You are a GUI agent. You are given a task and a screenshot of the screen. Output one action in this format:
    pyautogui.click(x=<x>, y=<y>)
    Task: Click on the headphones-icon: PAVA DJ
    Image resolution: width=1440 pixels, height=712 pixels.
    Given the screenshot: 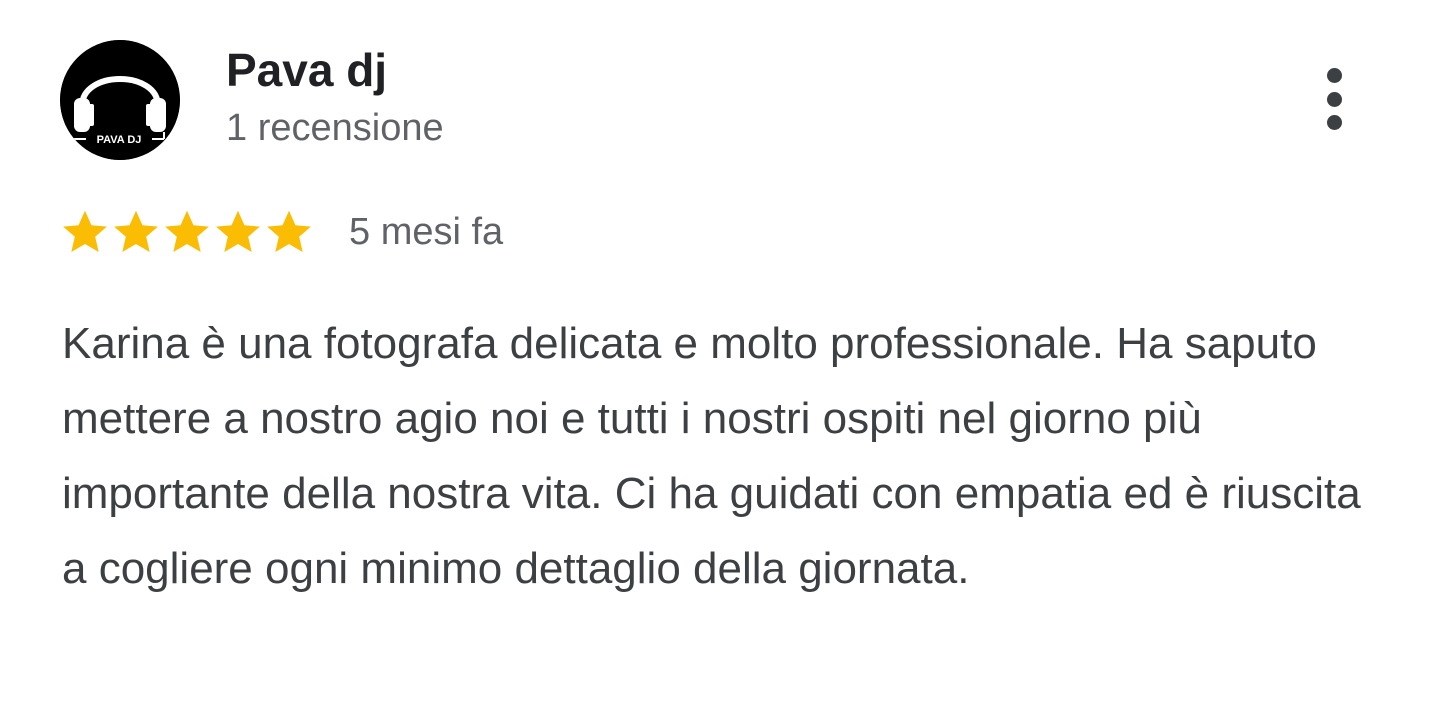 What is the action you would take?
    pyautogui.click(x=120, y=100)
    